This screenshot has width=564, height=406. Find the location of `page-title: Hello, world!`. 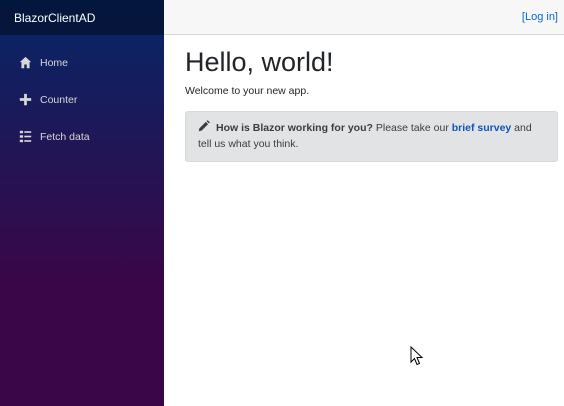

page-title: Hello, world! is located at coordinates (259, 62).